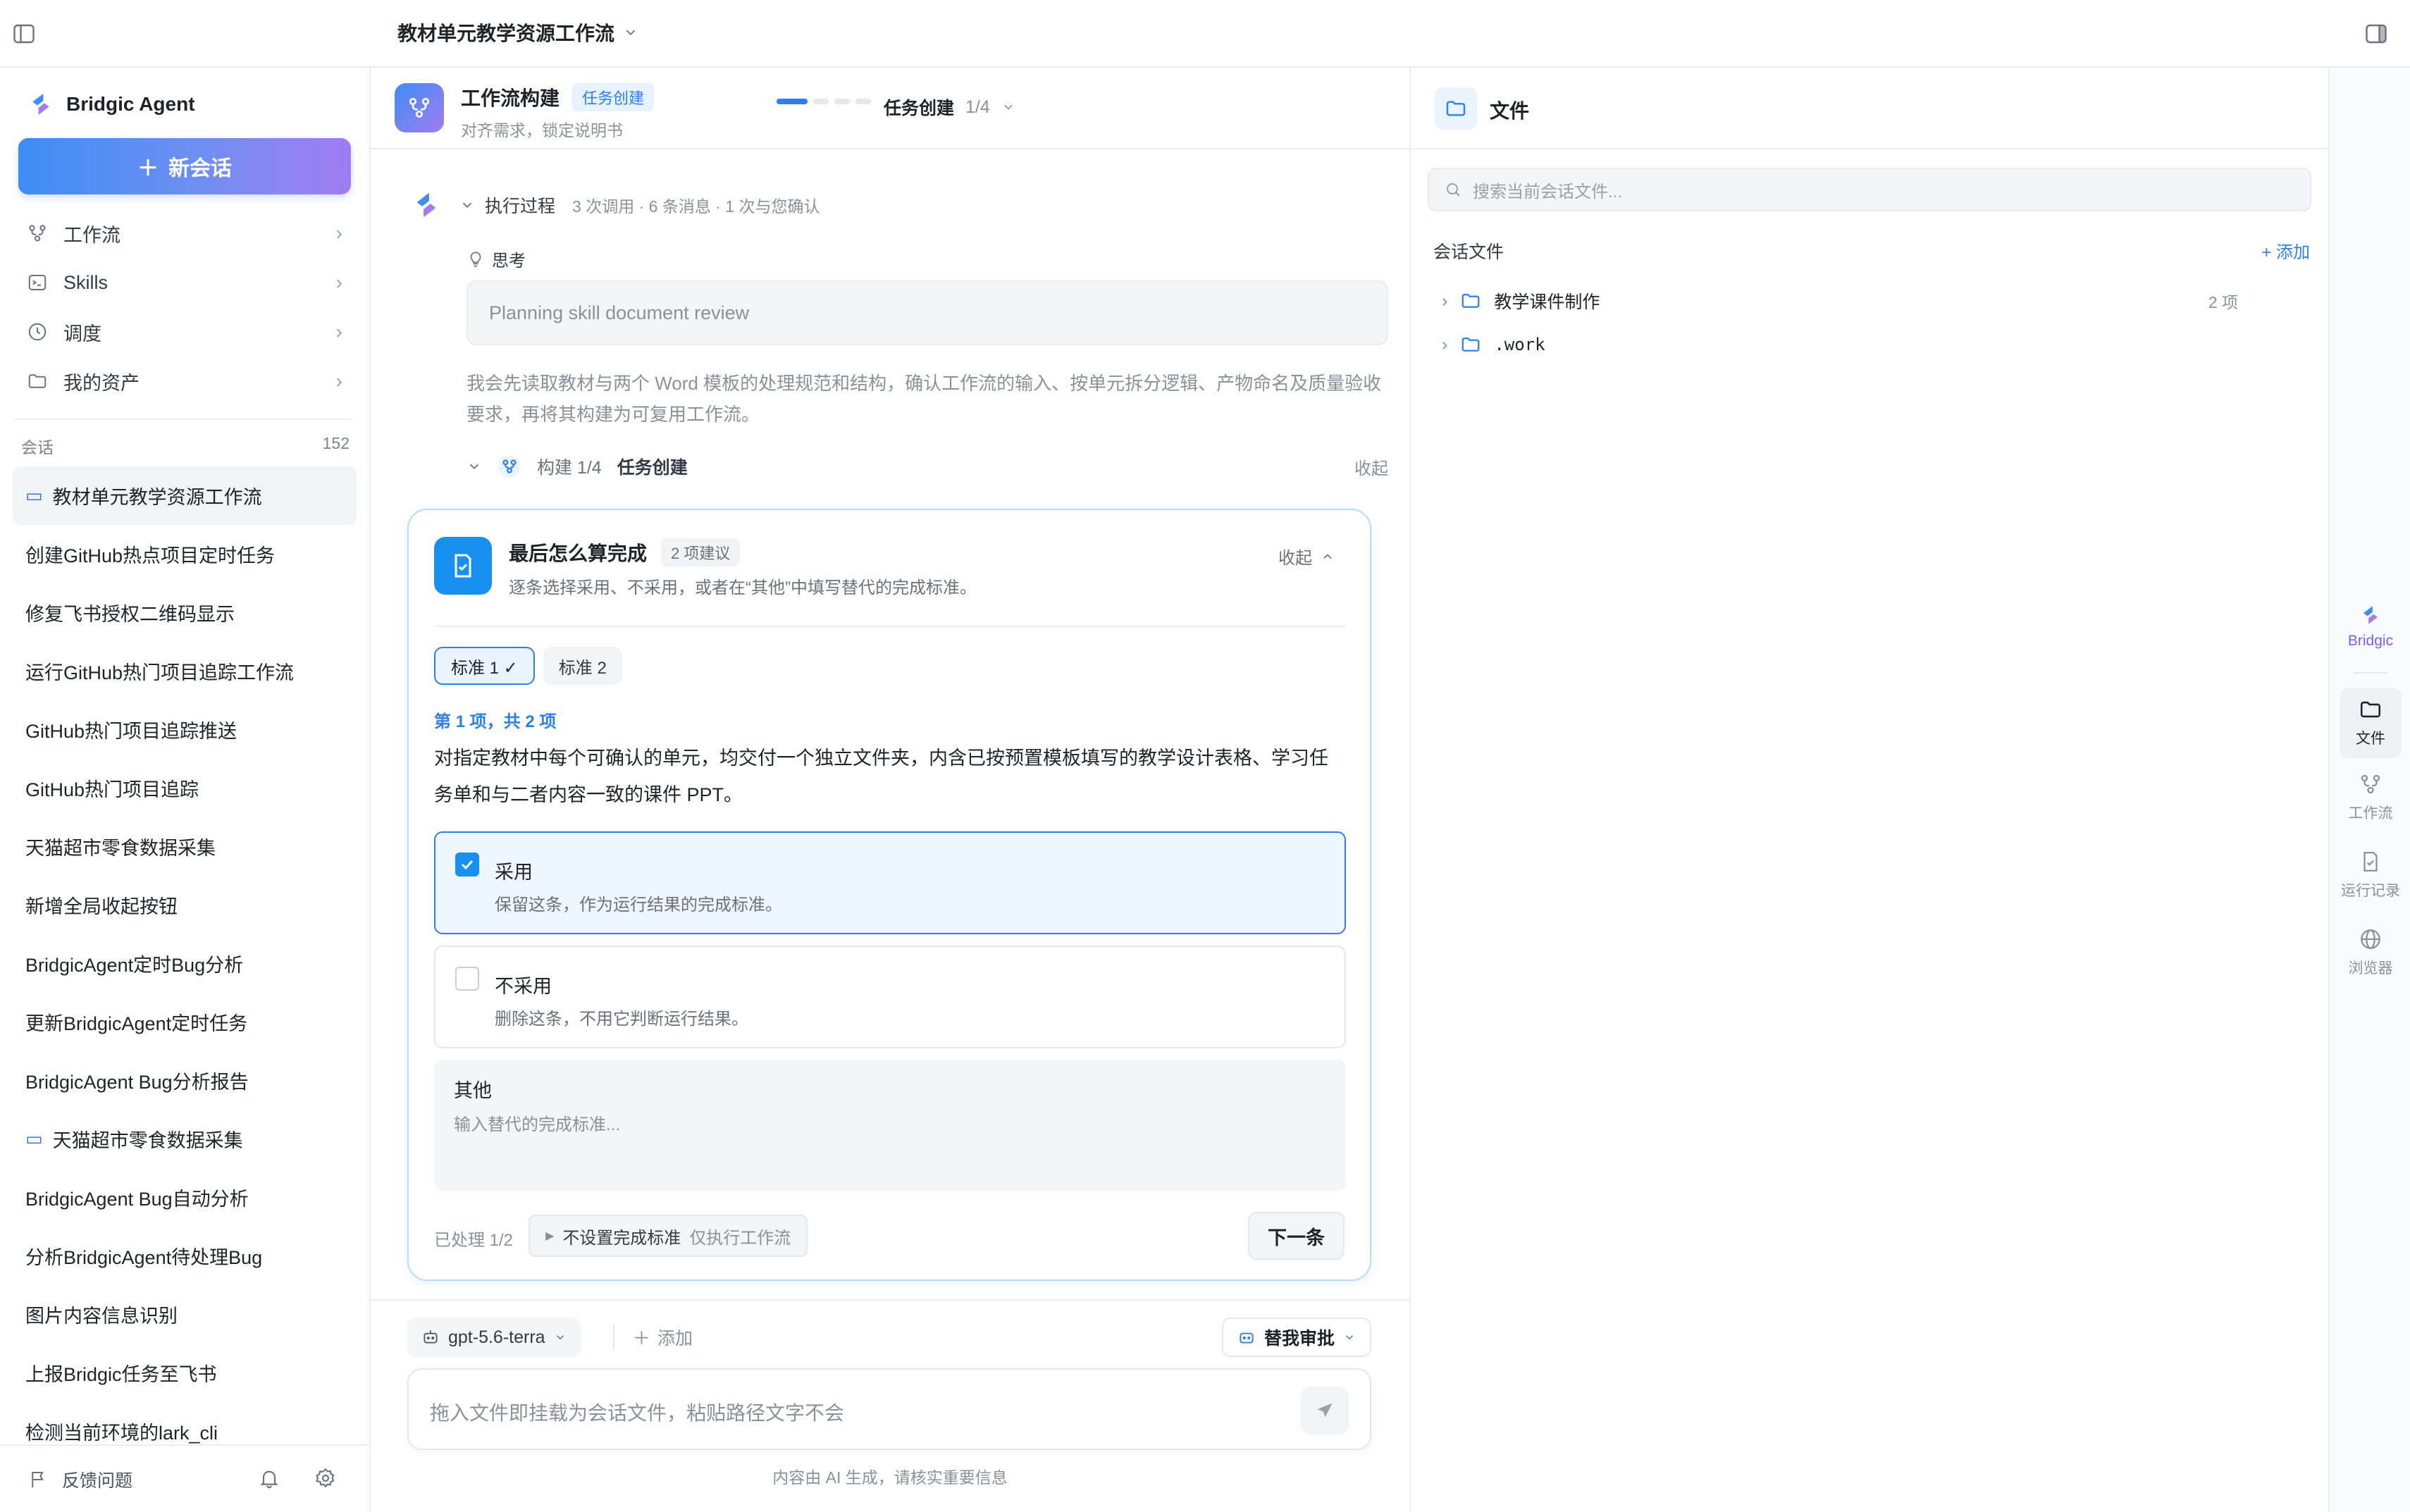 This screenshot has height=1512, width=2410. Describe the element at coordinates (102, 1316) in the screenshot. I see `conversation-title: 图片内容信息识别` at that location.